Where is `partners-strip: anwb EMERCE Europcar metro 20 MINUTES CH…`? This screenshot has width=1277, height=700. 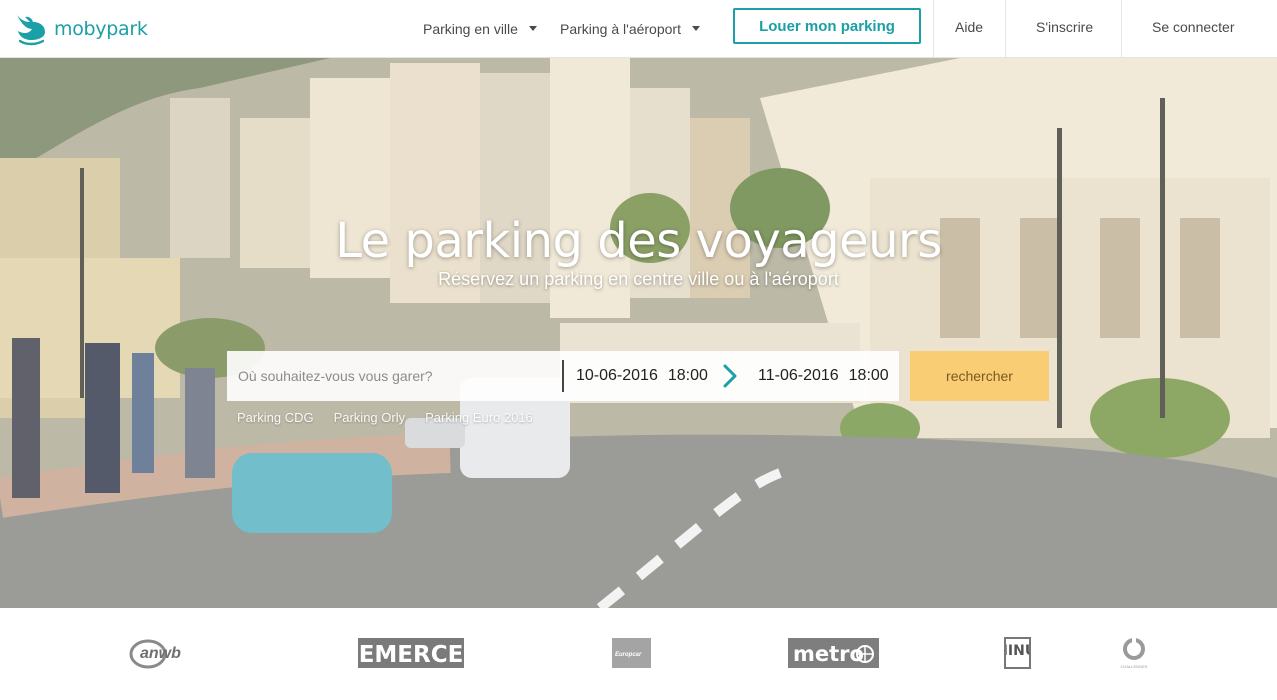
partners-strip: anwb EMERCE Europcar metro 20 MINUTES CH… is located at coordinates (638, 654).